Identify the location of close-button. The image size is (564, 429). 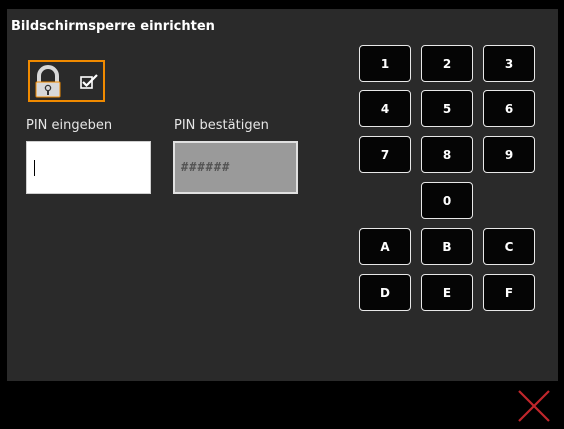
(534, 406).